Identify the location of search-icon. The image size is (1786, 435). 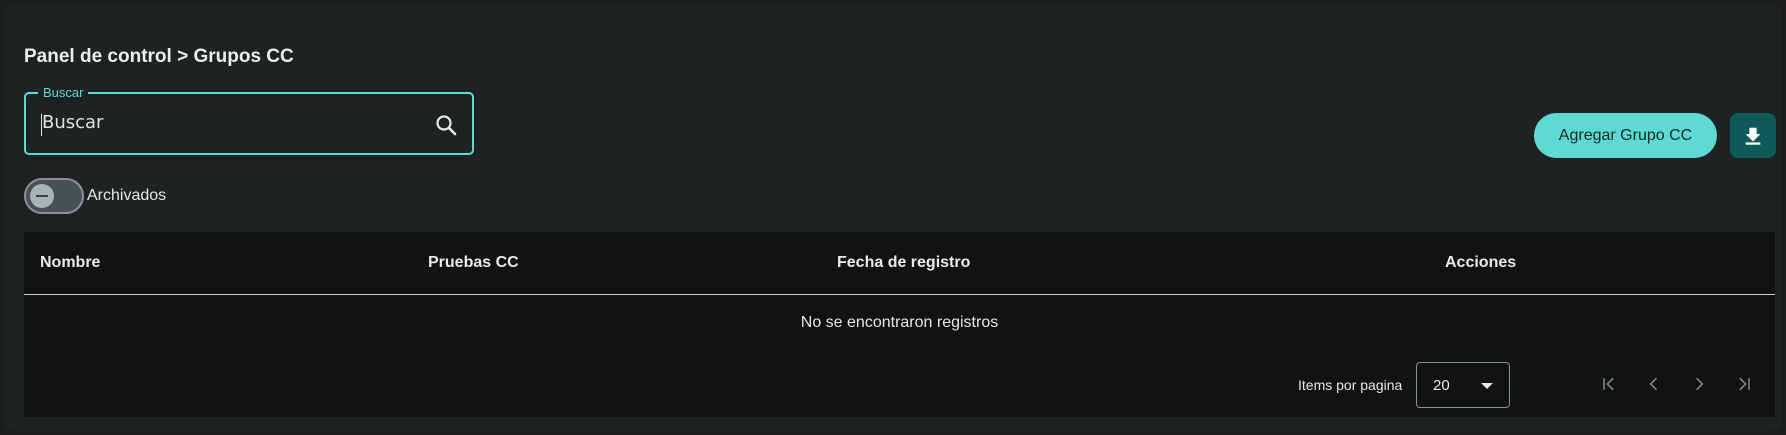
(446, 125).